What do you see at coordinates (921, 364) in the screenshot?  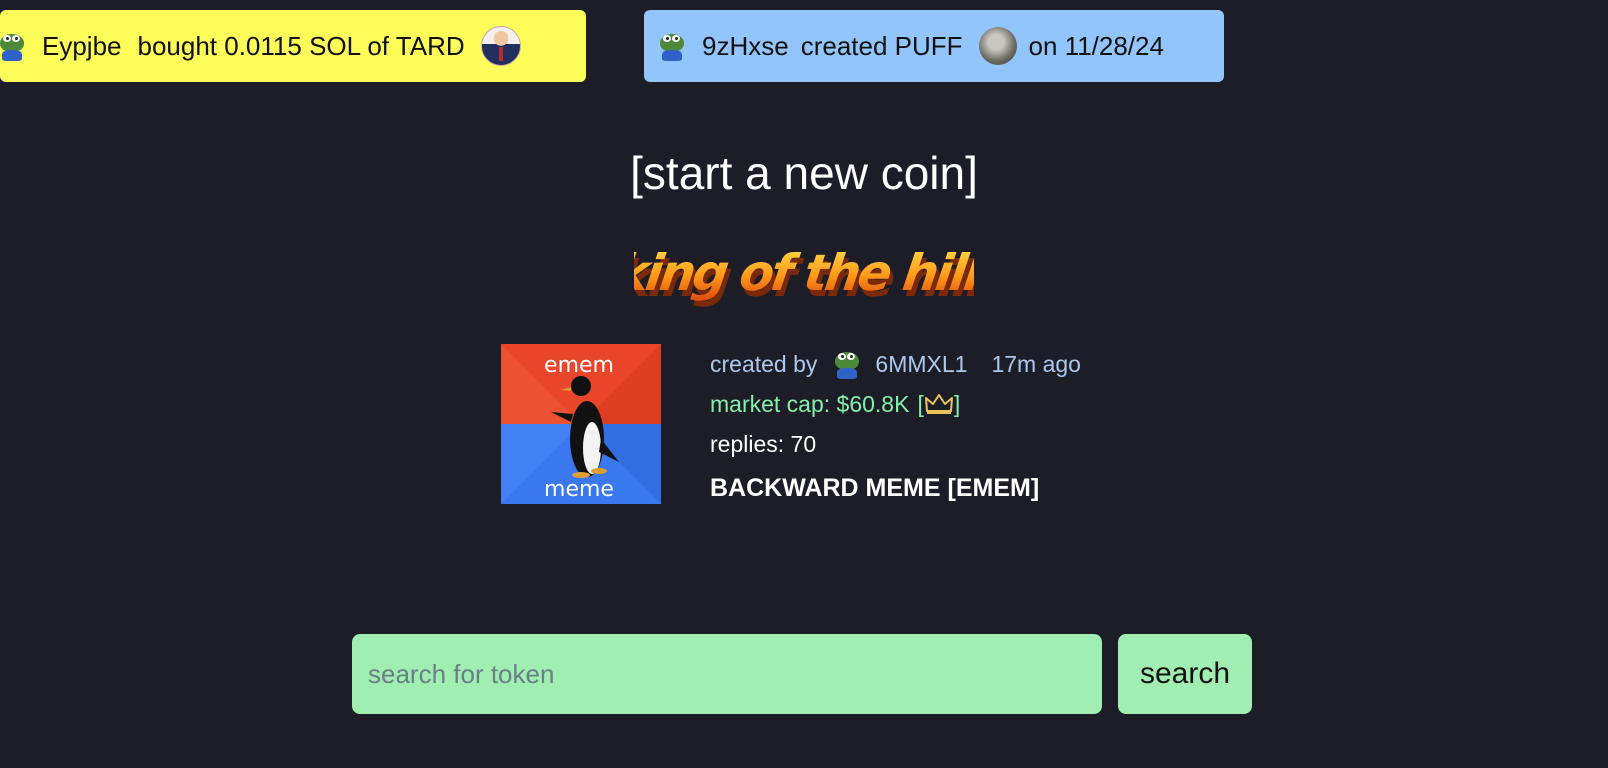 I see `creator-link: 6MMXL1` at bounding box center [921, 364].